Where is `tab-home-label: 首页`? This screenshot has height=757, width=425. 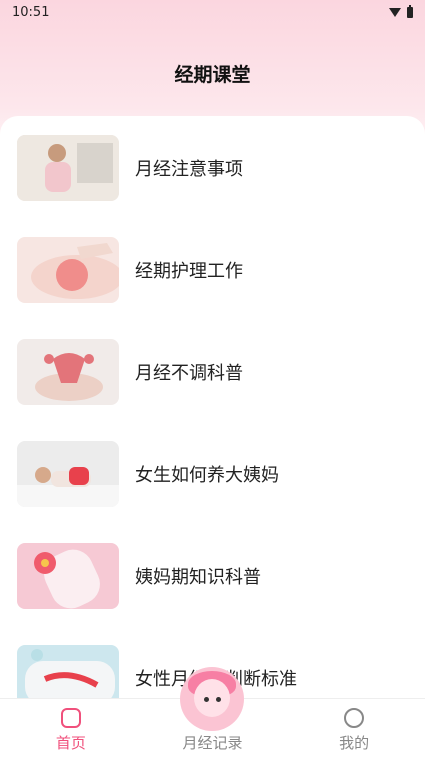
tab-home-label: 首页 is located at coordinates (70, 743).